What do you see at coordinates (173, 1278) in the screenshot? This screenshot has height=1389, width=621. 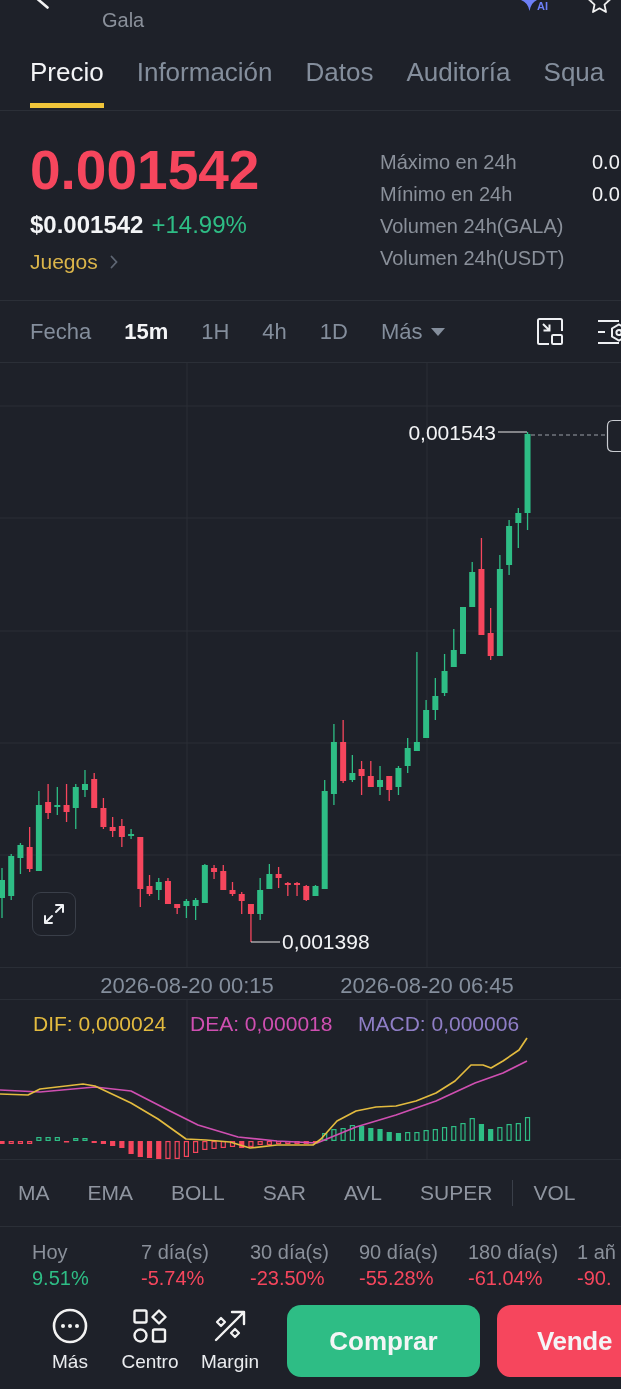 I see `period-change: -5.74%` at bounding box center [173, 1278].